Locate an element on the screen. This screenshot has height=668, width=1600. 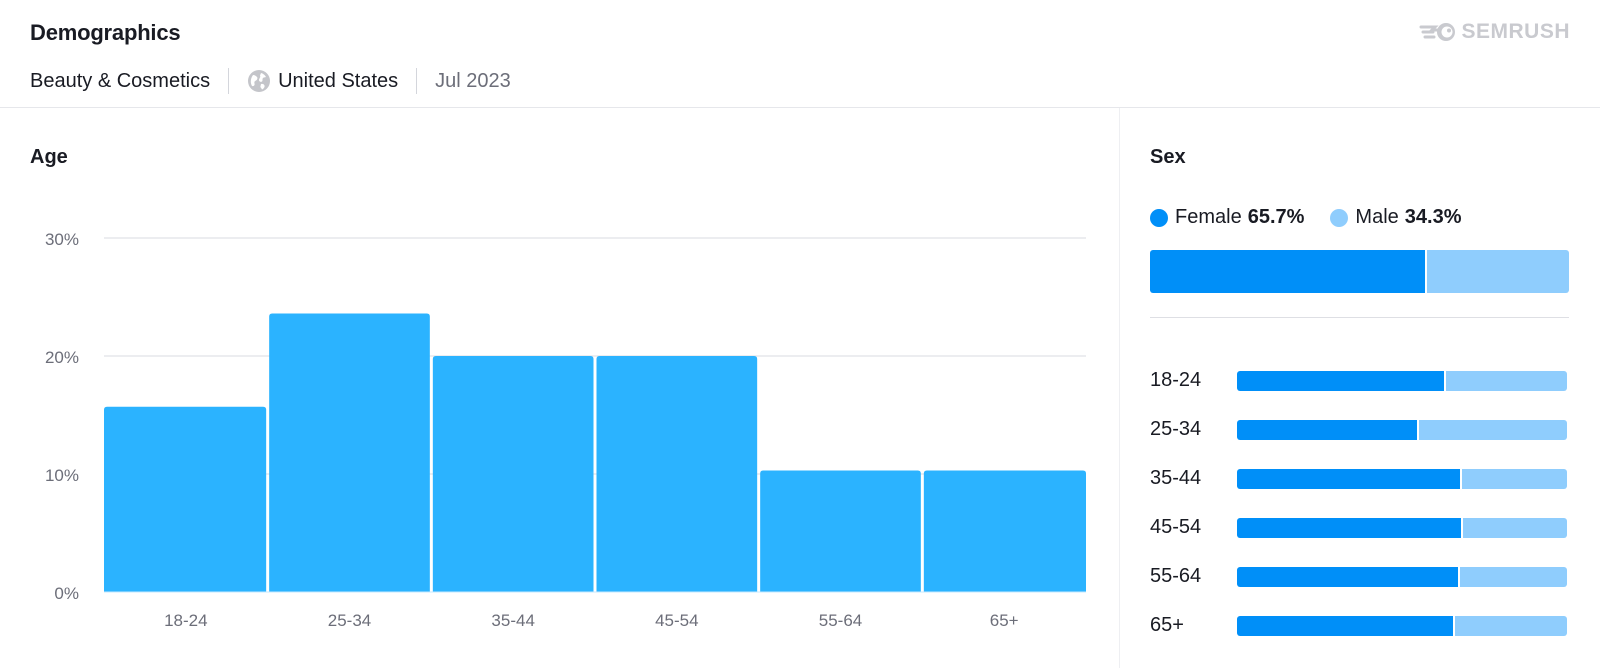
x-tick-label: 45-54 is located at coordinates (676, 620).